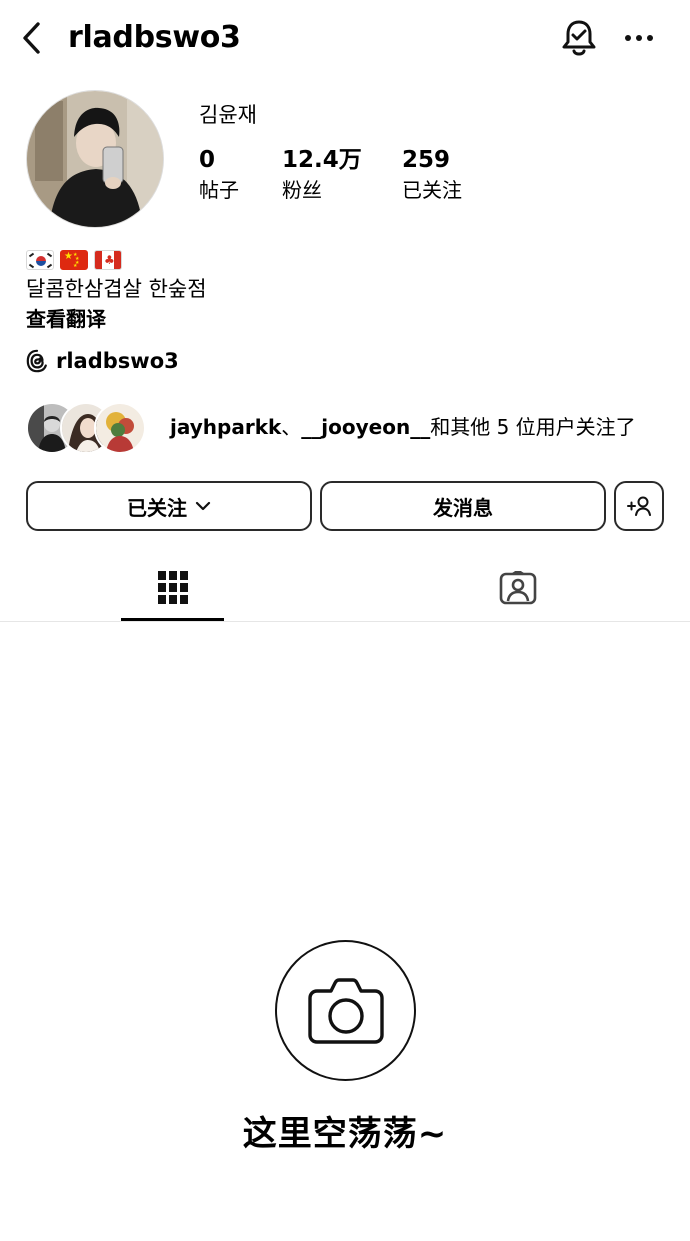  What do you see at coordinates (228, 115) in the screenshot?
I see `display-name: 김윤재` at bounding box center [228, 115].